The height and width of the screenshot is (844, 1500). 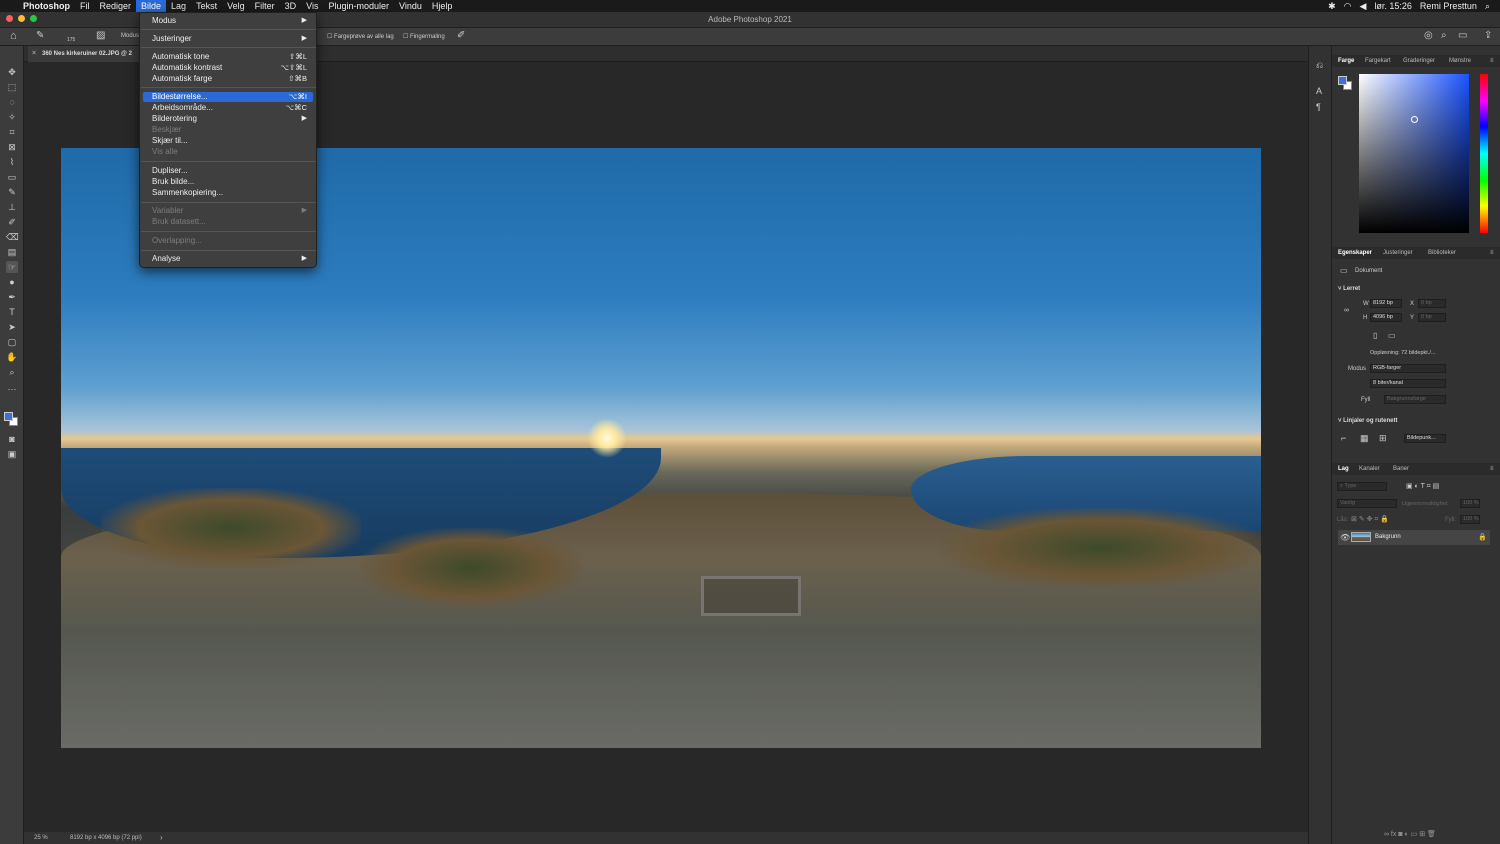 What do you see at coordinates (1392, 335) in the screenshot?
I see `landscape-orientation-icon: ▭` at bounding box center [1392, 335].